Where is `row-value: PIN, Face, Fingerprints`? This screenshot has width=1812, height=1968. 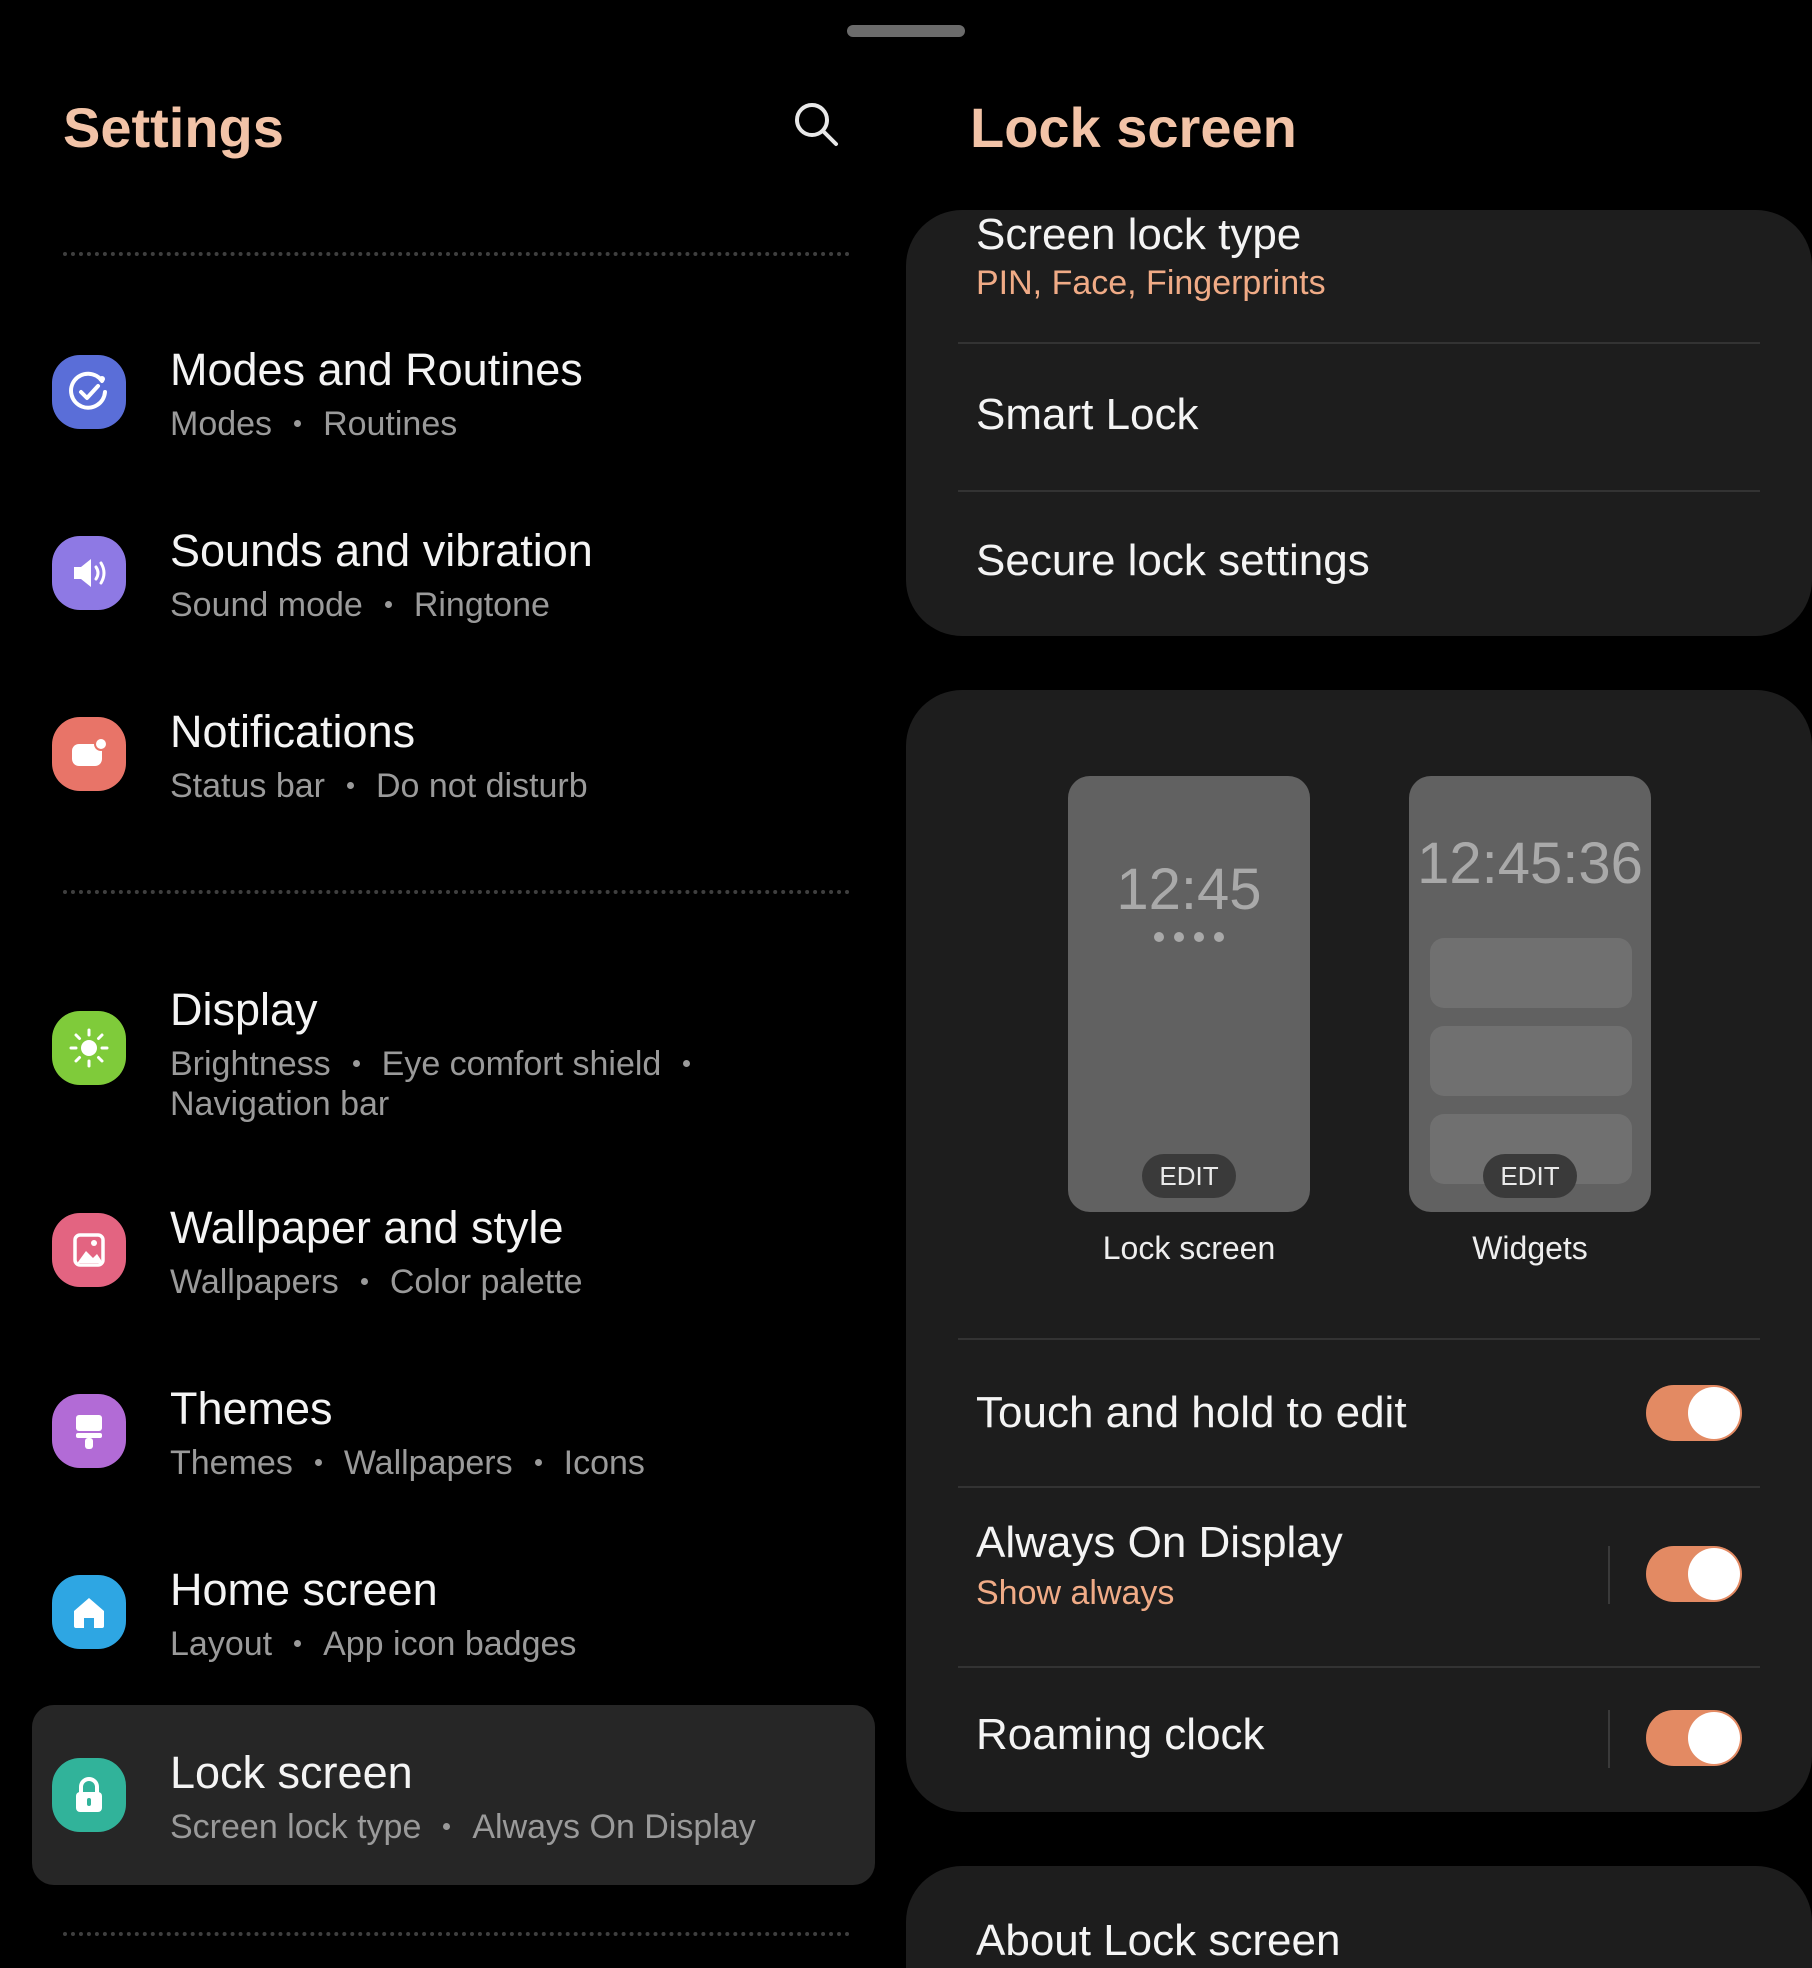 row-value: PIN, Face, Fingerprints is located at coordinates (1151, 283).